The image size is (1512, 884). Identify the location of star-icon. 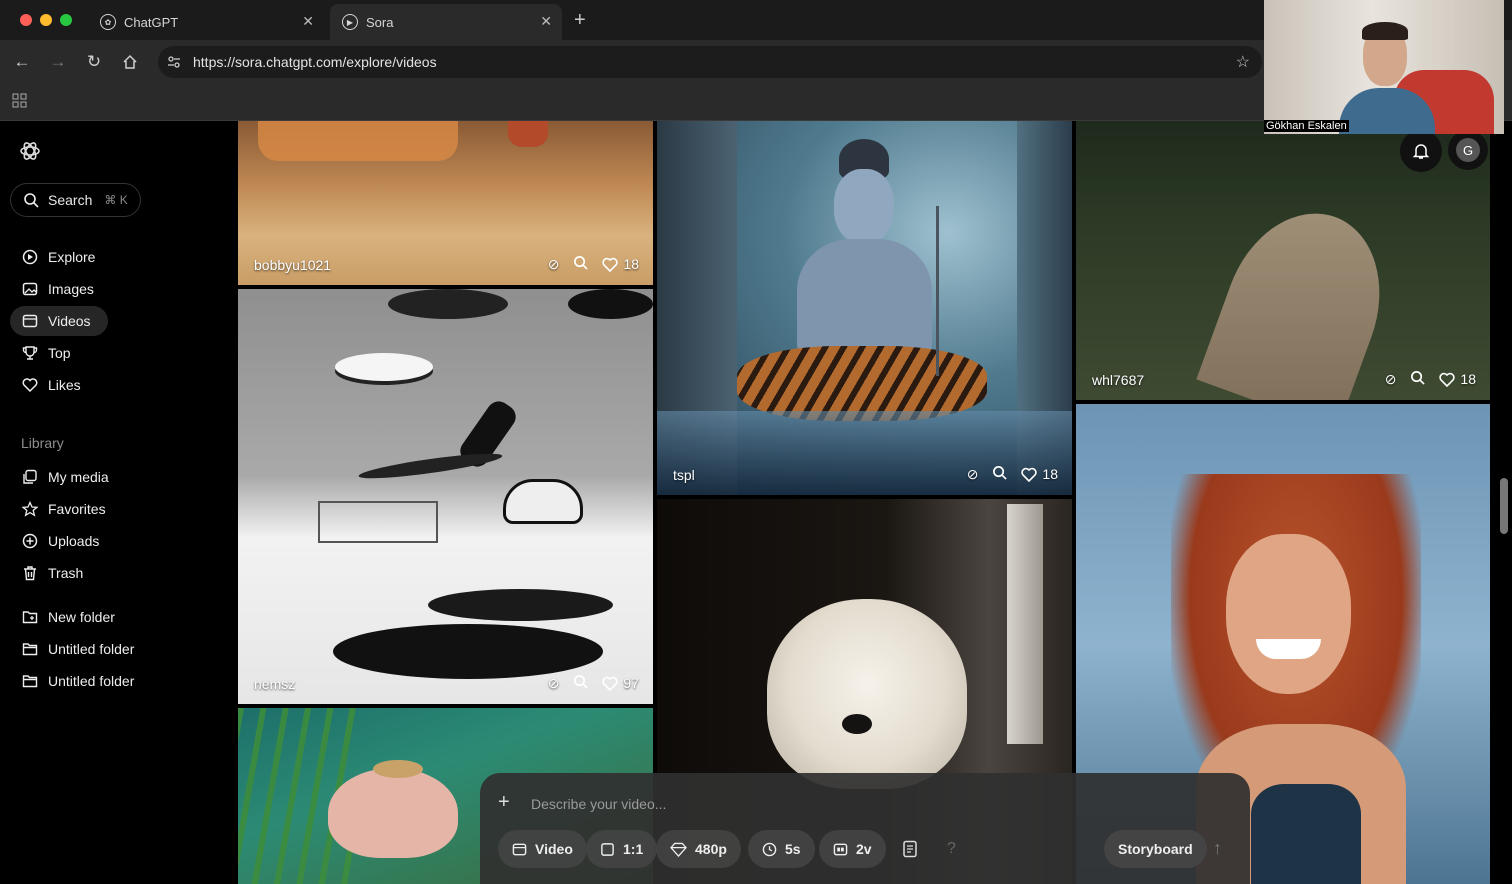
(30, 509).